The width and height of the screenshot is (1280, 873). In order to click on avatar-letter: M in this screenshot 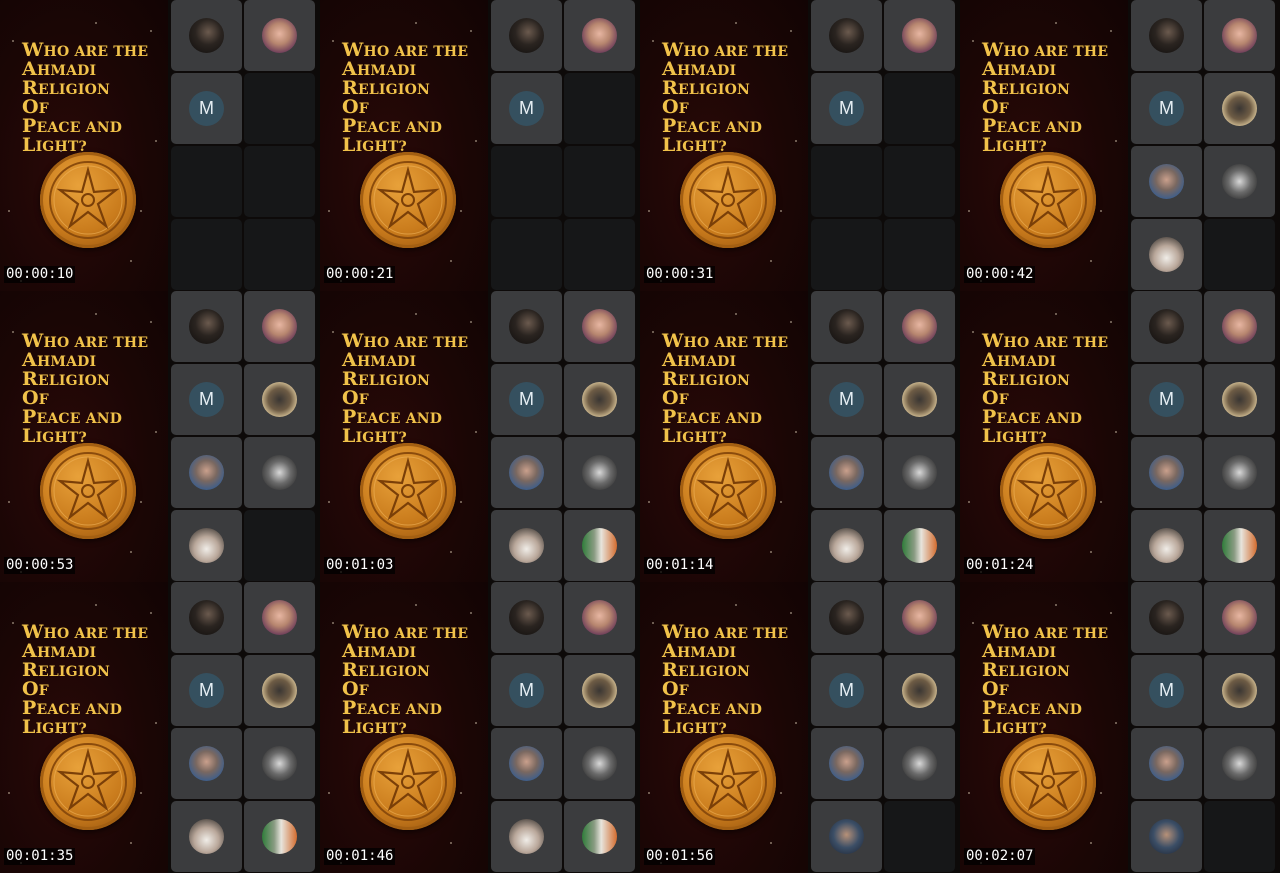, I will do `click(1166, 690)`.